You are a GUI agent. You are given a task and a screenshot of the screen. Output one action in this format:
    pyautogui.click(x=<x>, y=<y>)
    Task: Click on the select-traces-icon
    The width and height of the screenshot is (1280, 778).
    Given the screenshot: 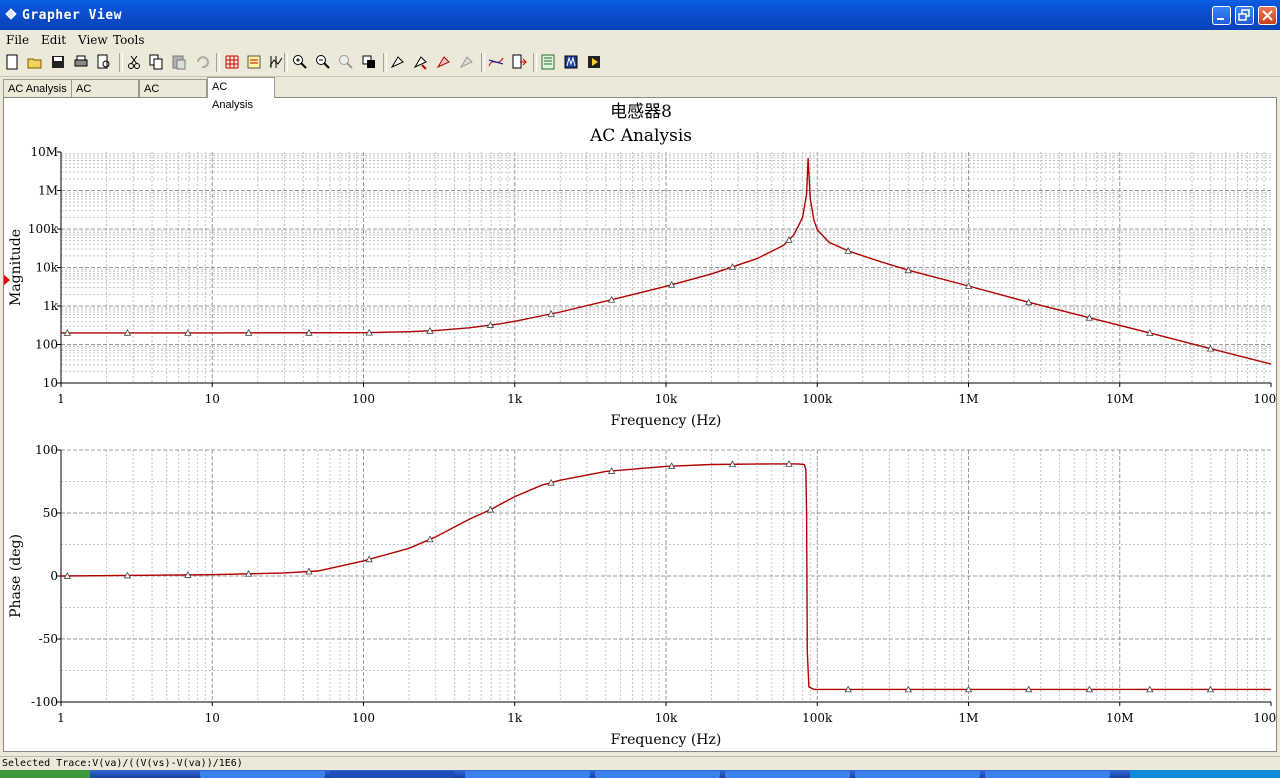 What is the action you would take?
    pyautogui.click(x=421, y=62)
    